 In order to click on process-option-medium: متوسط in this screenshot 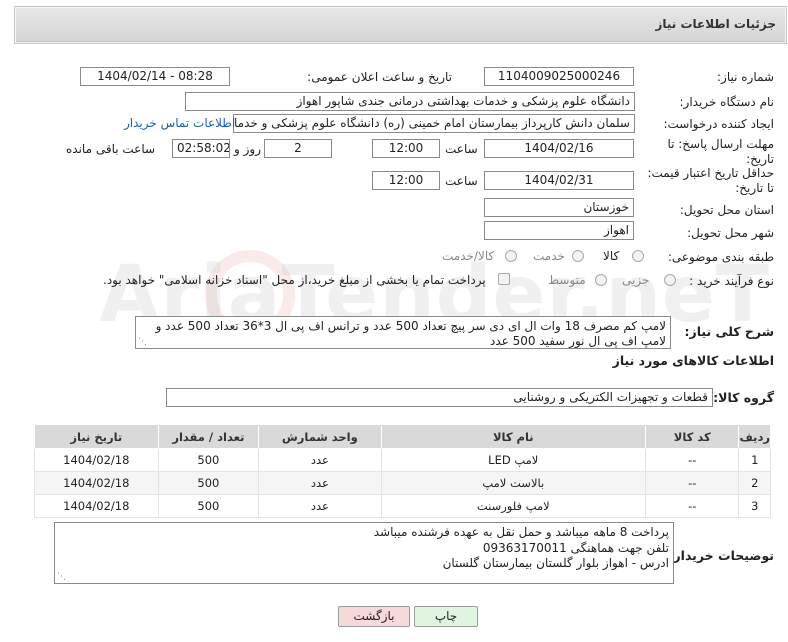, I will do `click(567, 280)`.